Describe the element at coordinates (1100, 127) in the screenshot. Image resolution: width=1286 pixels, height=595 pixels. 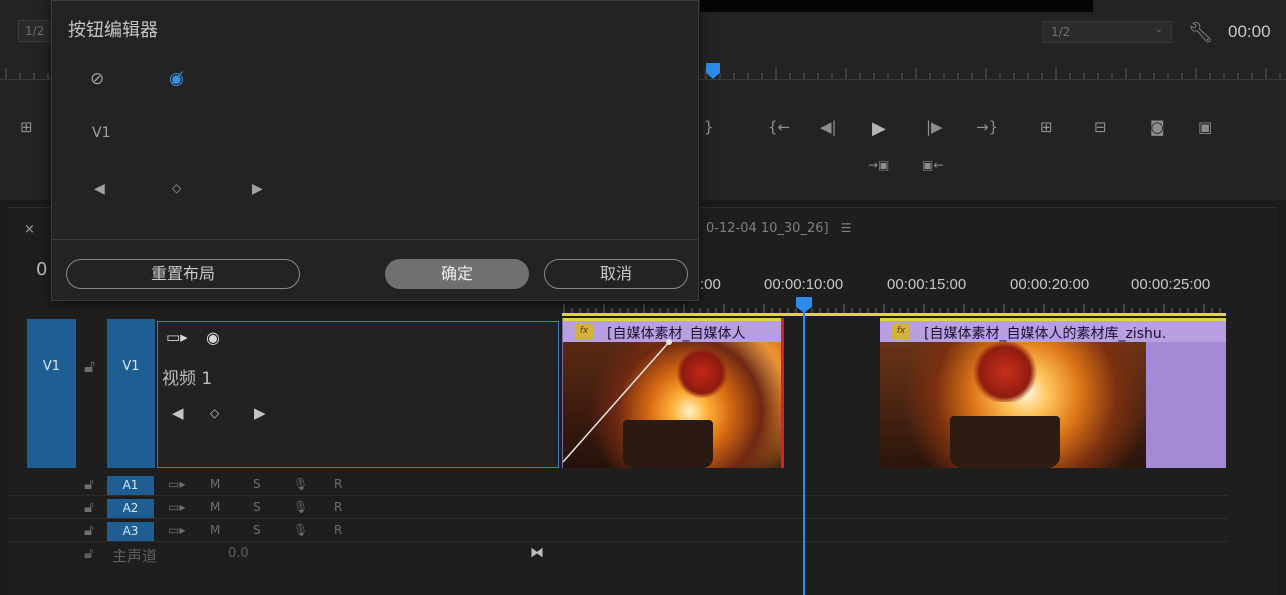
I see `extract-button-icon: ⊟` at that location.